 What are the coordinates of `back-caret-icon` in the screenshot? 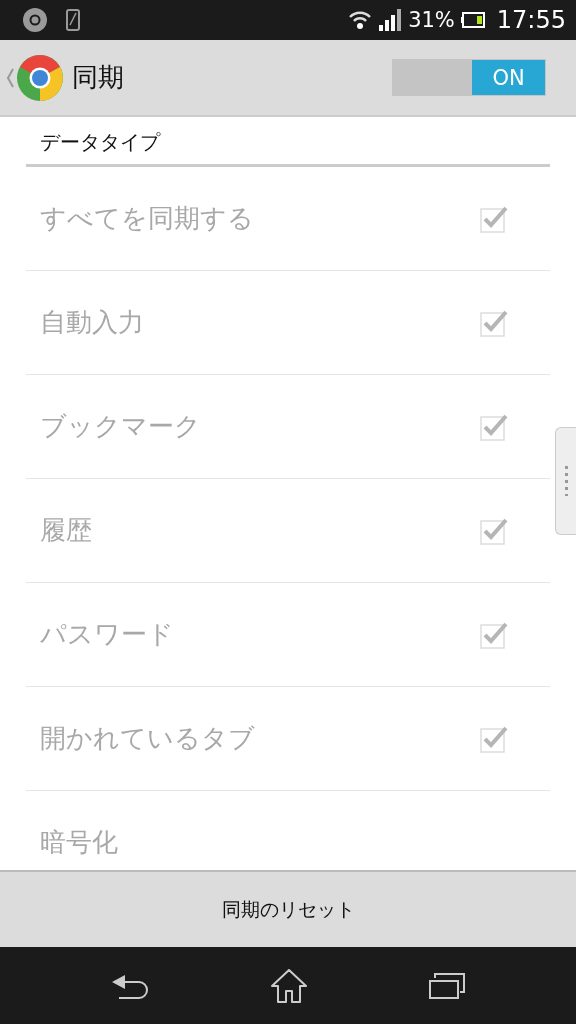 It's located at (10, 77).